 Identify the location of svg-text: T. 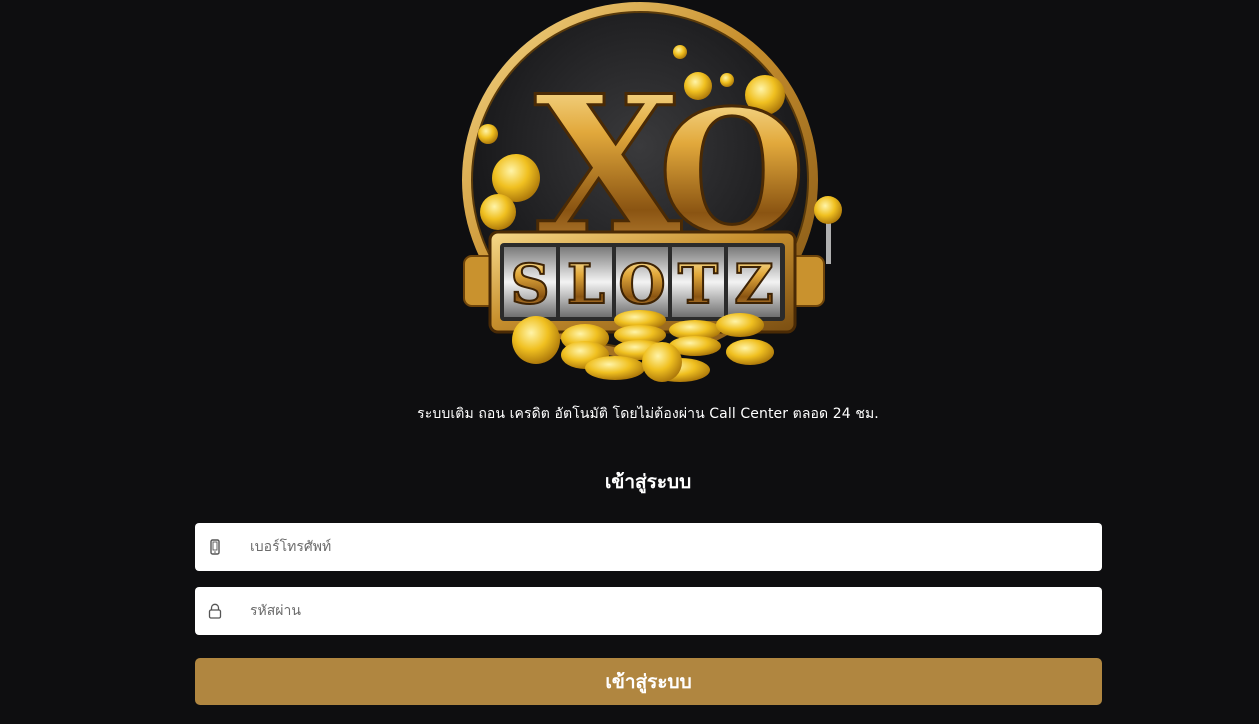
(698, 284).